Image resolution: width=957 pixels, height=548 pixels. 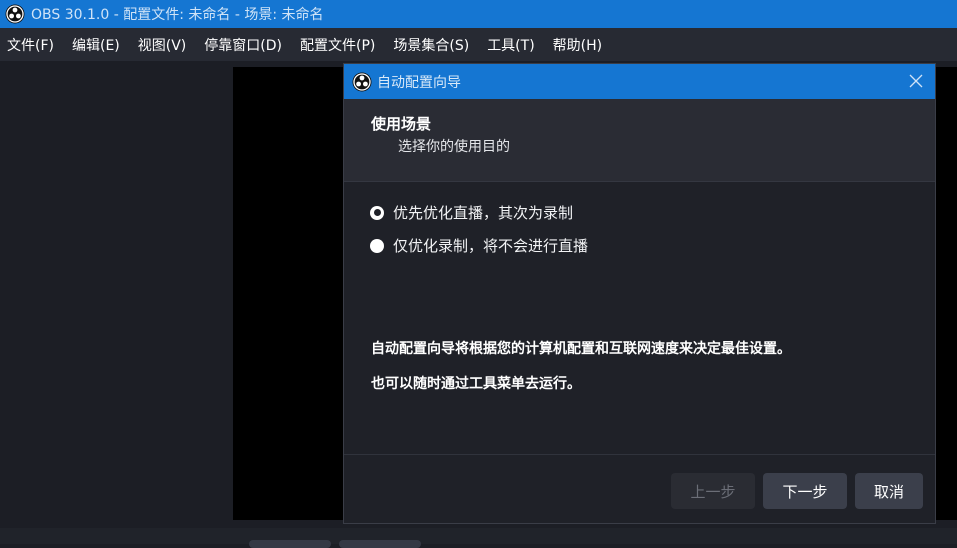 What do you see at coordinates (478, 14) in the screenshot?
I see `window-titlebar: OBS 30.1.0 - 配置文件: 未命名 - 场景: 未命名` at bounding box center [478, 14].